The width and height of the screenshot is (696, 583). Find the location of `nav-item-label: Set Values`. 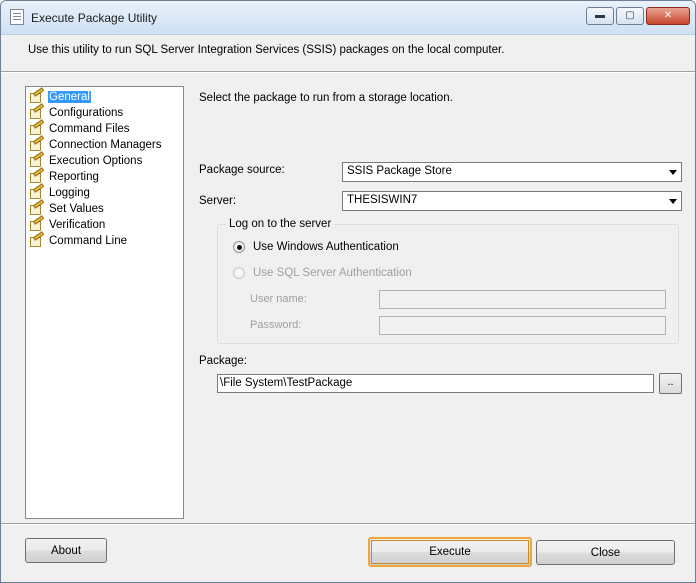

nav-item-label: Set Values is located at coordinates (76, 209).